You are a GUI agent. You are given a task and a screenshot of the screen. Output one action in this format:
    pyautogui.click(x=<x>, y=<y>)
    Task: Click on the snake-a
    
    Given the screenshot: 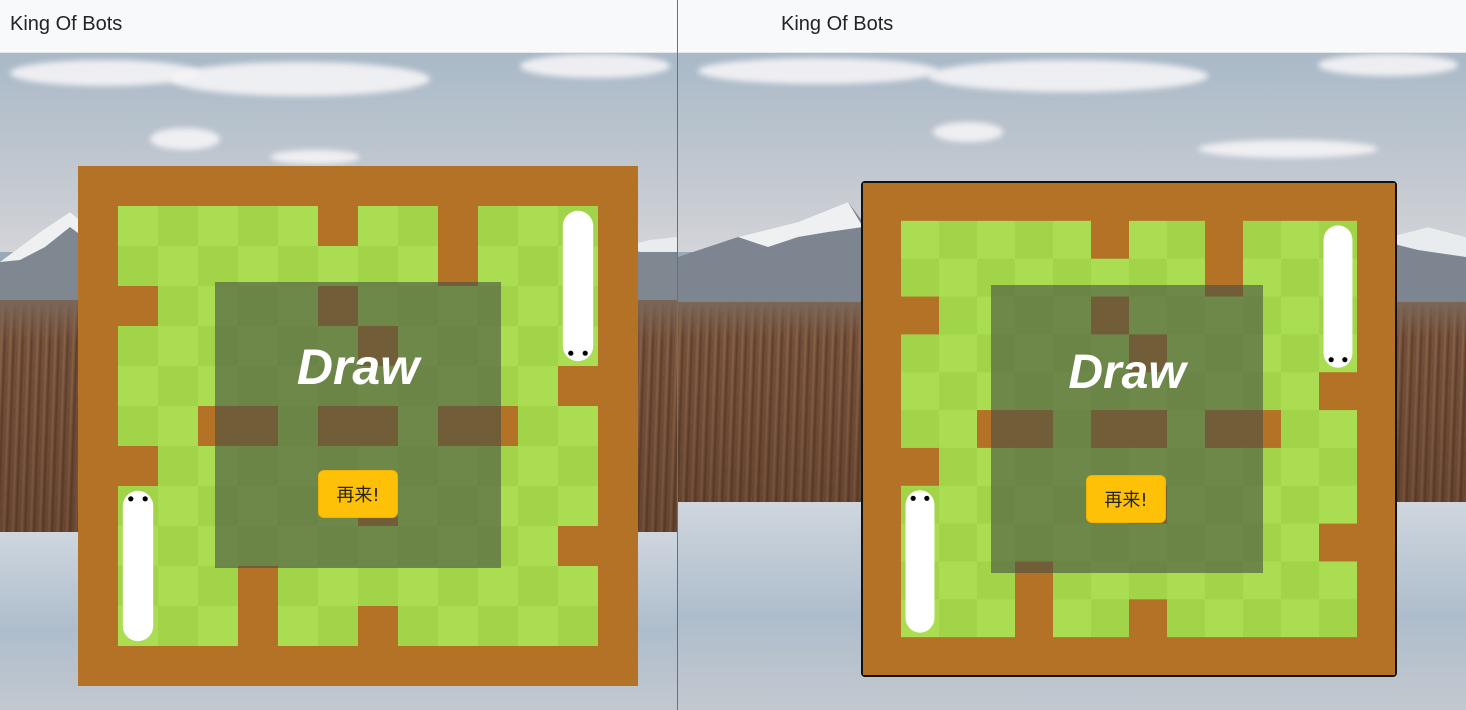 What is the action you would take?
    pyautogui.click(x=1338, y=296)
    